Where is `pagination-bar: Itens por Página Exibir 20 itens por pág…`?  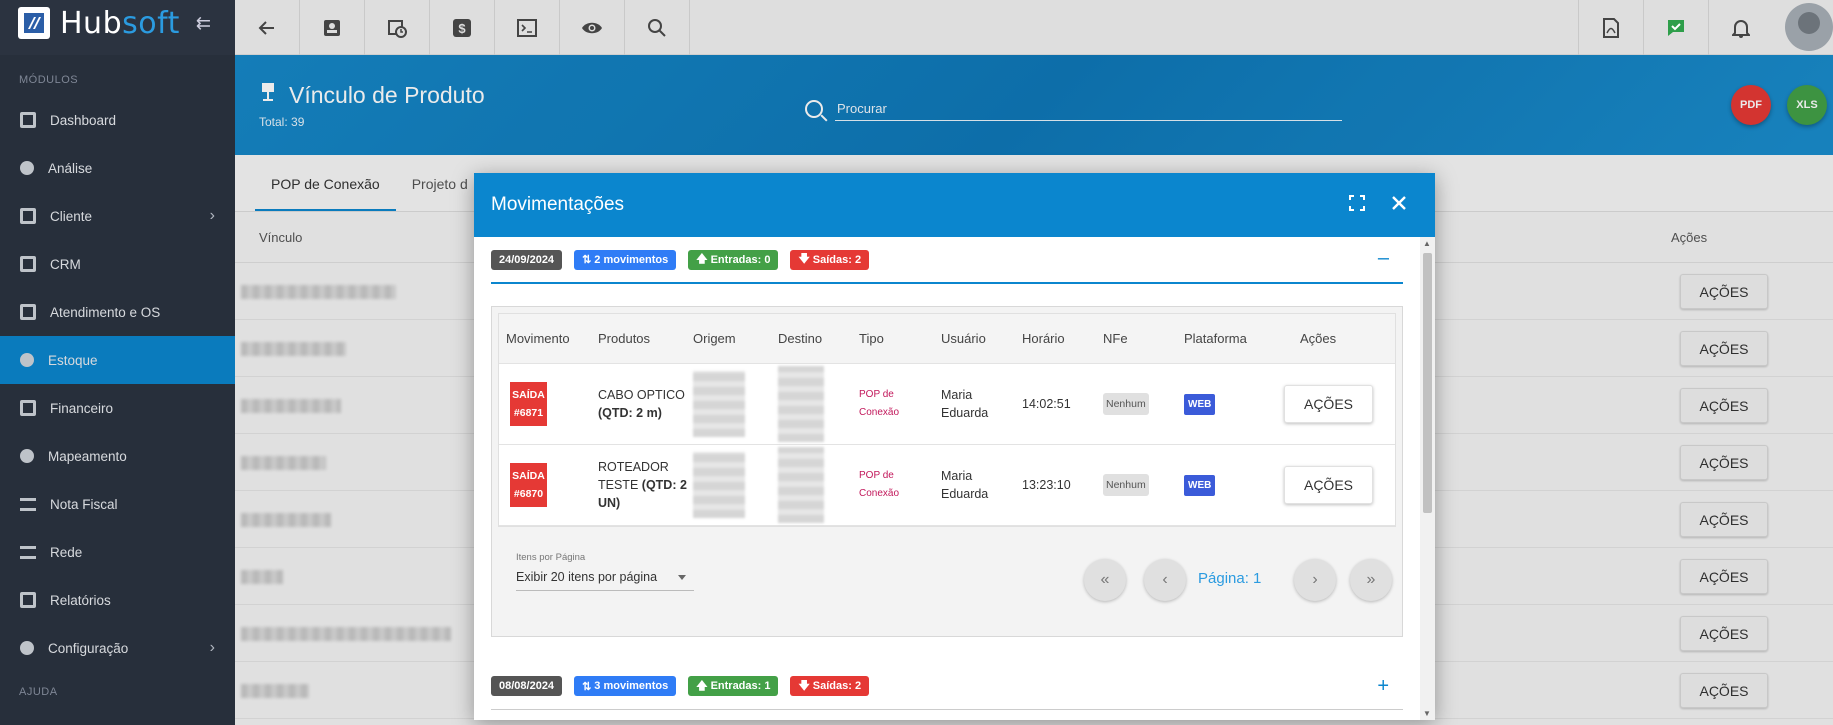 pagination-bar: Itens por Página Exibir 20 itens por pág… is located at coordinates (947, 583).